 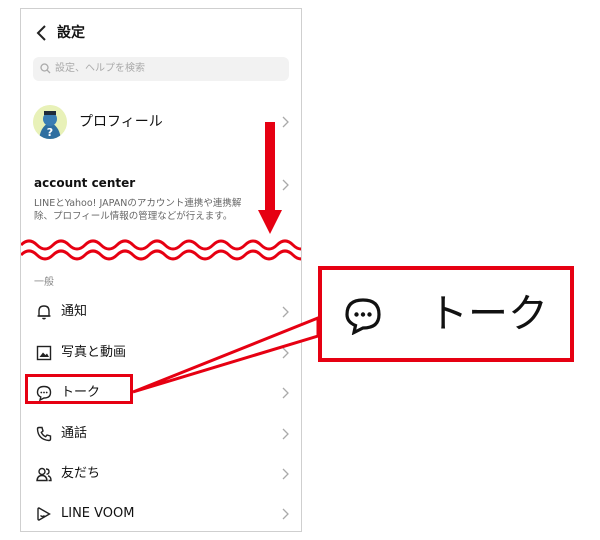 I want to click on menu-item-label: 写真と動画, so click(x=94, y=352).